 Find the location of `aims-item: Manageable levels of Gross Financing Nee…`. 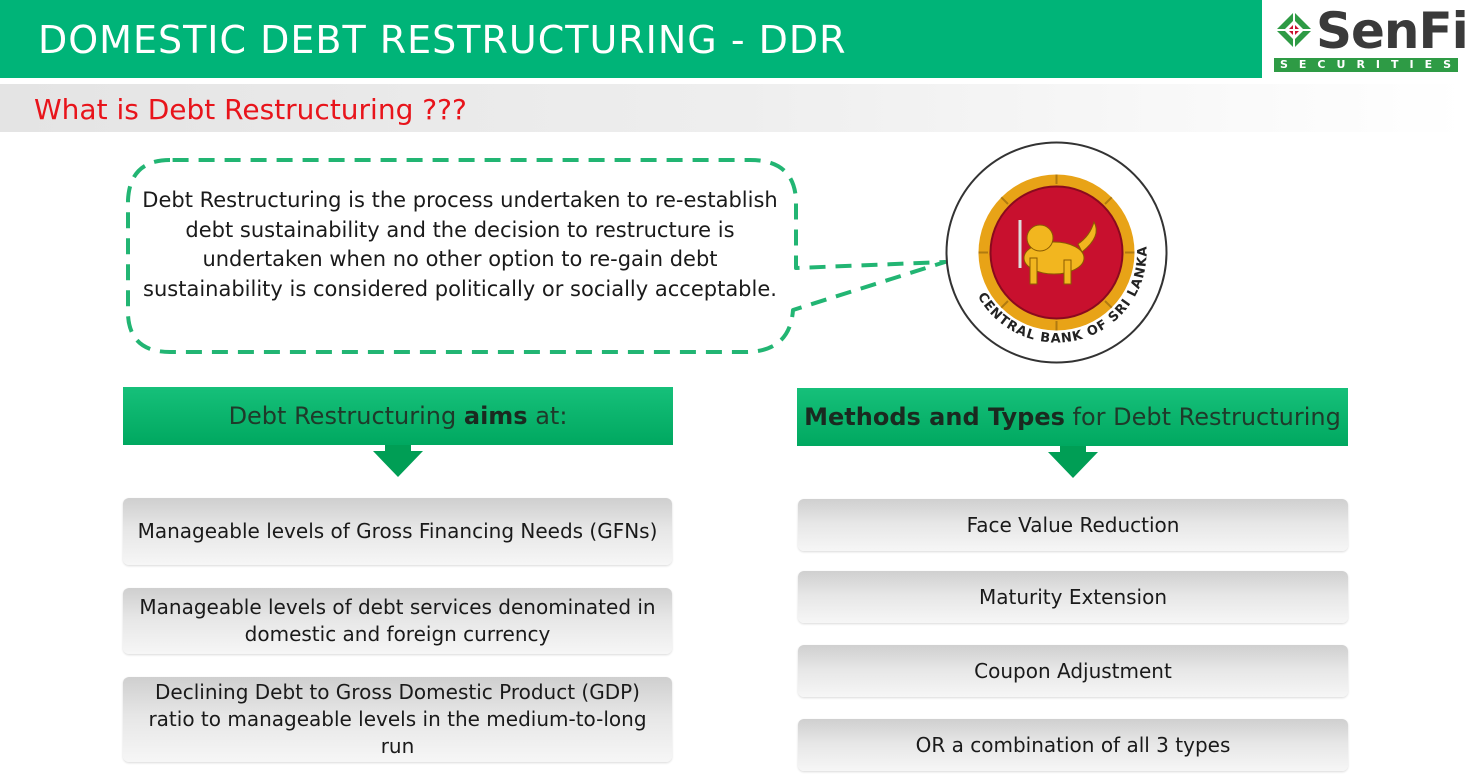

aims-item: Manageable levels of Gross Financing Nee… is located at coordinates (397, 531).